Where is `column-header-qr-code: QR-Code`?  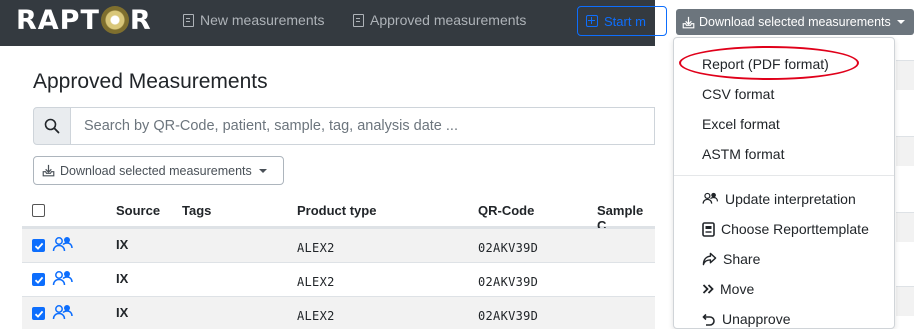 column-header-qr-code: QR-Code is located at coordinates (506, 210).